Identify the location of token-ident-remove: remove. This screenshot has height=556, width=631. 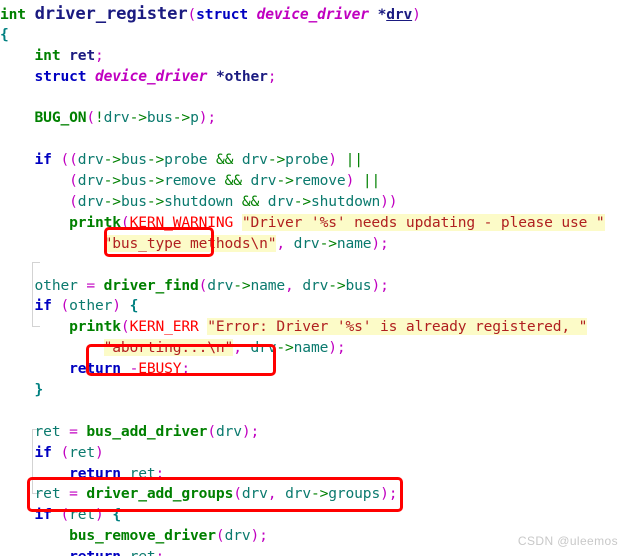
(190, 181).